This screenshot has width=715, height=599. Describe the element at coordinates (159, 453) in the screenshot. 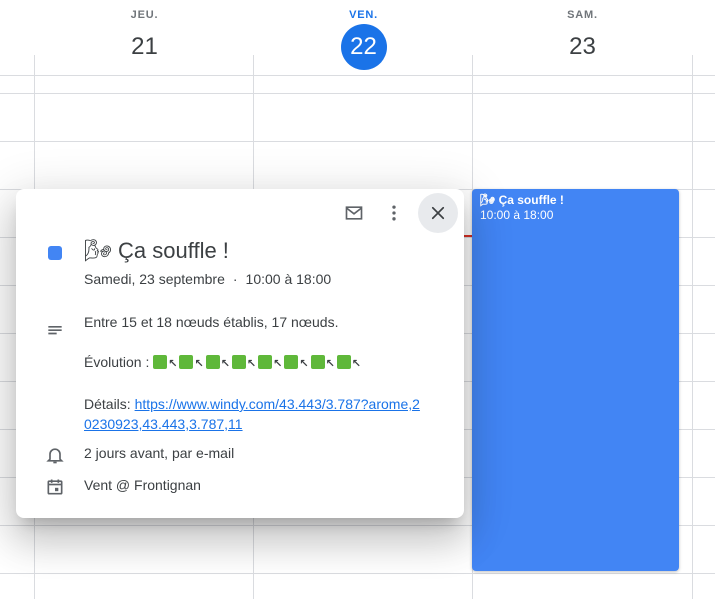

I see `event-reminder: 2 jours avant, par e-mail` at that location.